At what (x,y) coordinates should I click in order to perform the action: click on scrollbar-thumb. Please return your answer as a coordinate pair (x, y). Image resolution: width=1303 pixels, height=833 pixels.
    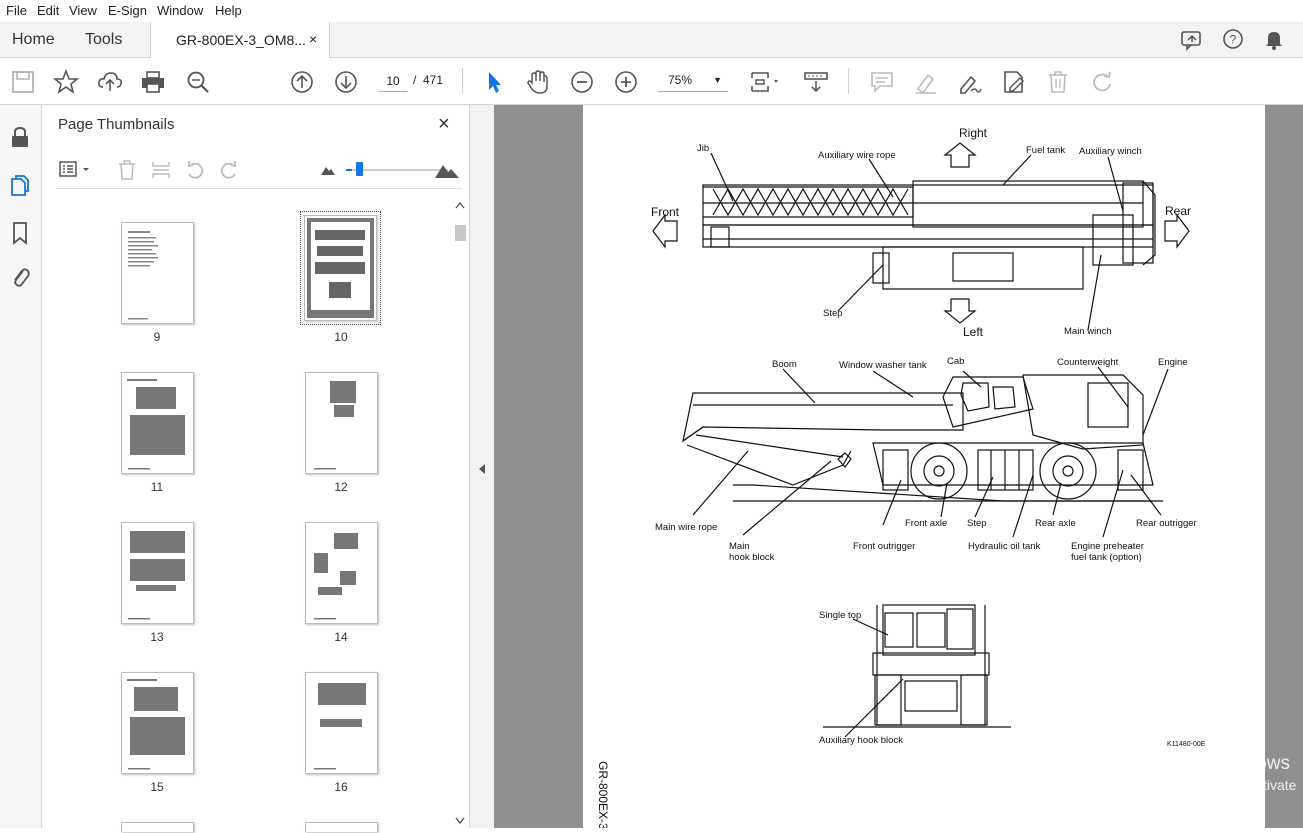
    Looking at the image, I should click on (460, 233).